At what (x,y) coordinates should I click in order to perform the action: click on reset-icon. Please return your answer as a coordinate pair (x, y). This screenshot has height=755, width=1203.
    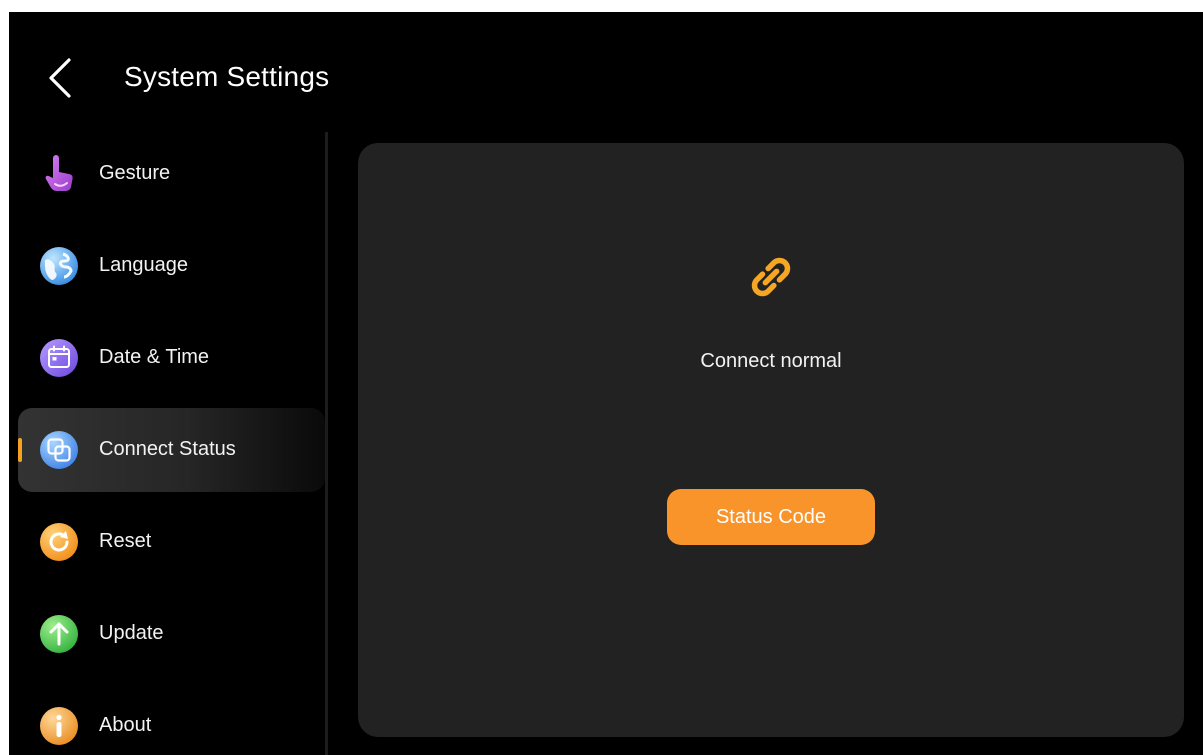
    Looking at the image, I should click on (59, 542).